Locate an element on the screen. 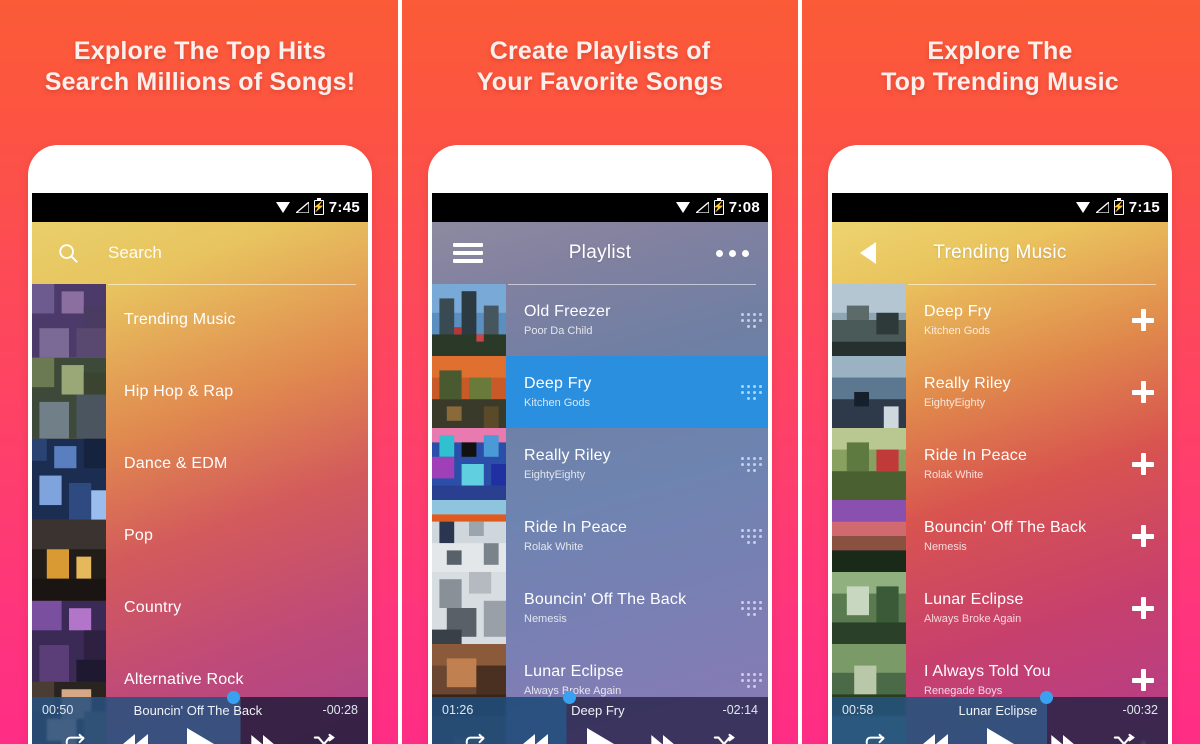 This screenshot has height=744, width=1200. row-text: Deep Fry Kitchen Gods is located at coordinates (620, 391).